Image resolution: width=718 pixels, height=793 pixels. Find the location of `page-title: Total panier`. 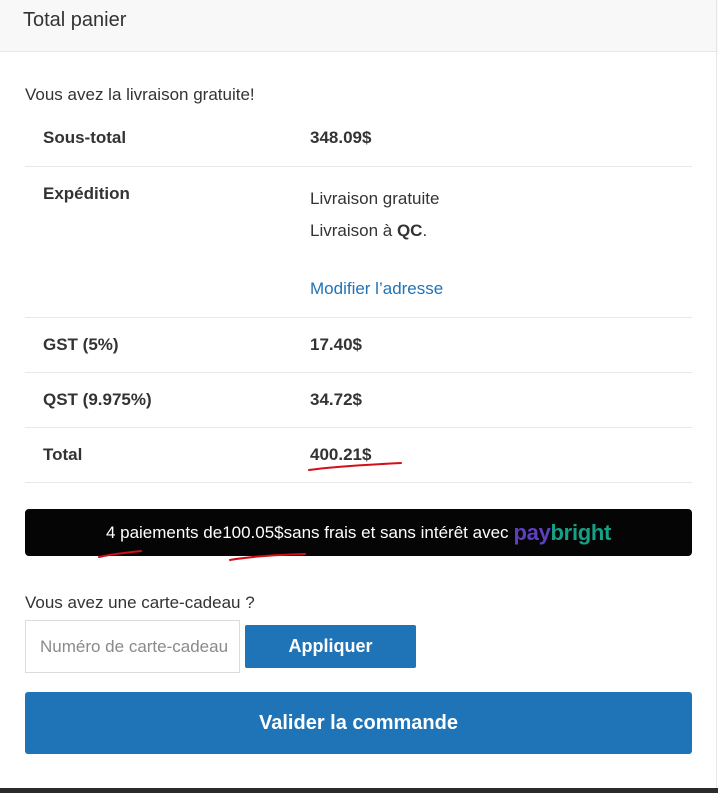

page-title: Total panier is located at coordinates (75, 20).